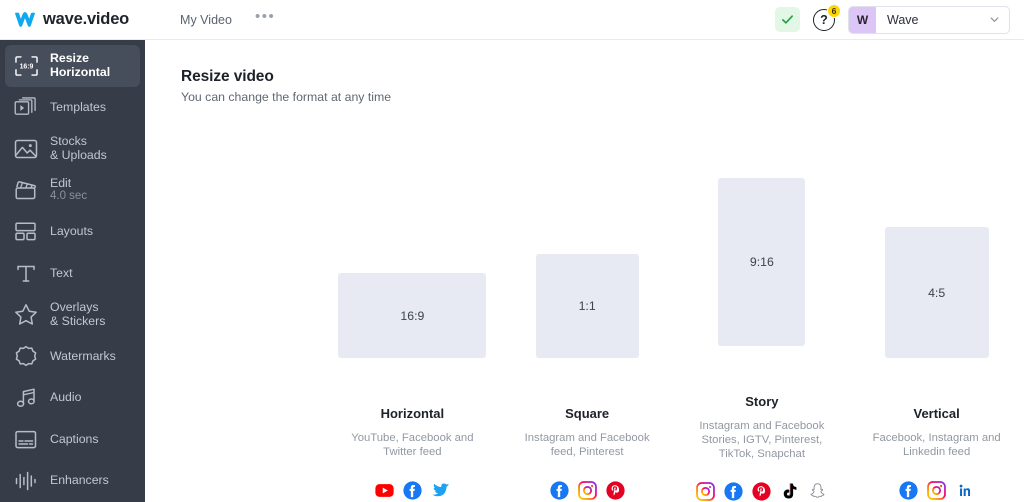 The width and height of the screenshot is (1024, 502). Describe the element at coordinates (834, 10) in the screenshot. I see `help-badge: 6` at that location.